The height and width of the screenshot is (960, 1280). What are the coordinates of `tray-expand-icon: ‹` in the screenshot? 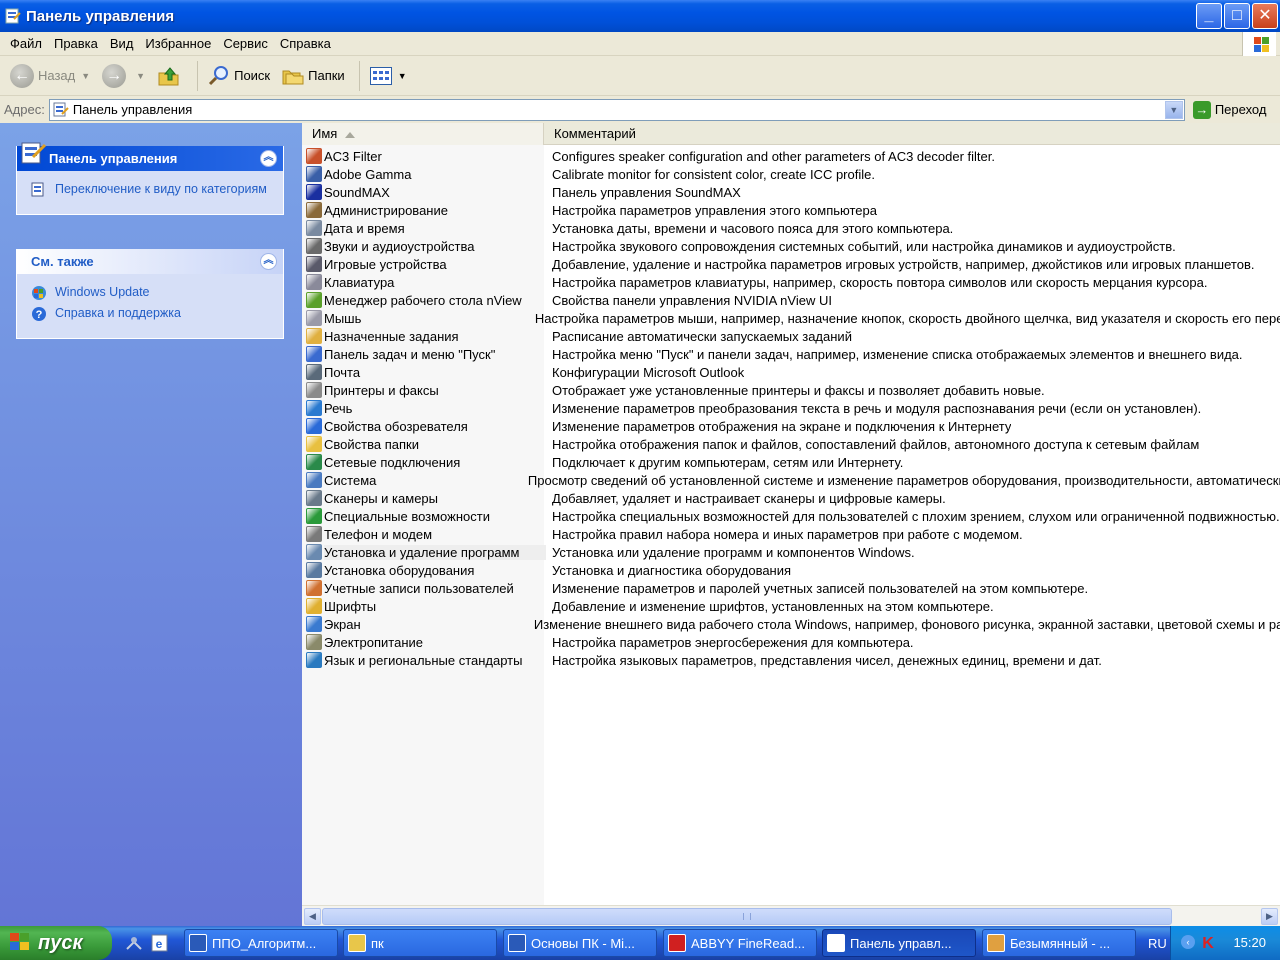 It's located at (1188, 942).